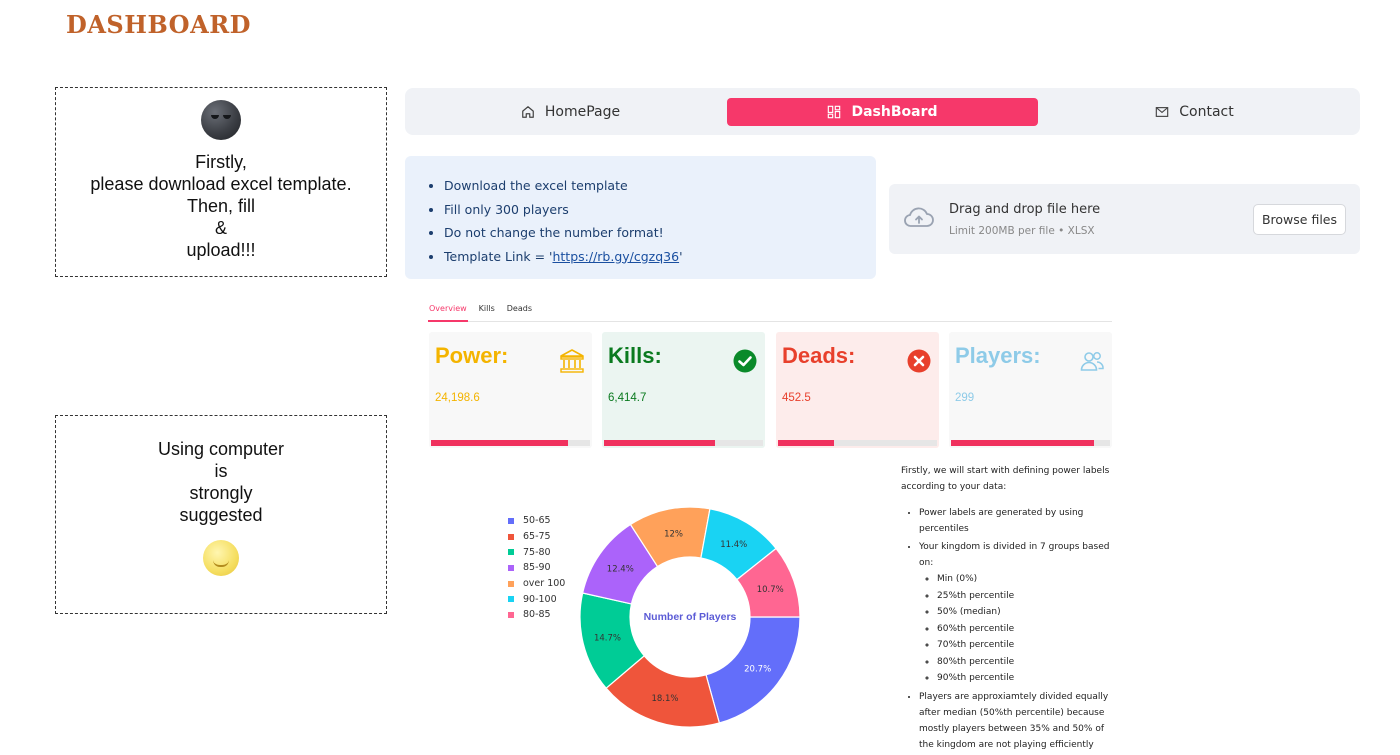 The height and width of the screenshot is (755, 1400). What do you see at coordinates (965, 398) in the screenshot?
I see `card-value: 299` at bounding box center [965, 398].